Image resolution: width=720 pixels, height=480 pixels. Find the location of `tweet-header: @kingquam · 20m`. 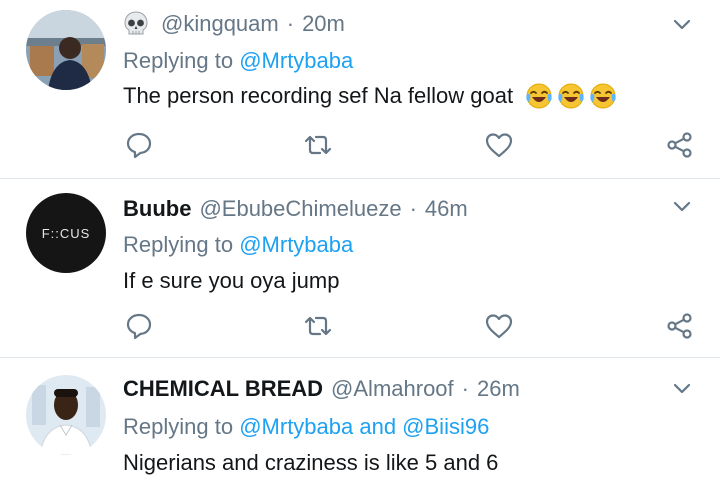

tweet-header: @kingquam · 20m is located at coordinates (234, 24).